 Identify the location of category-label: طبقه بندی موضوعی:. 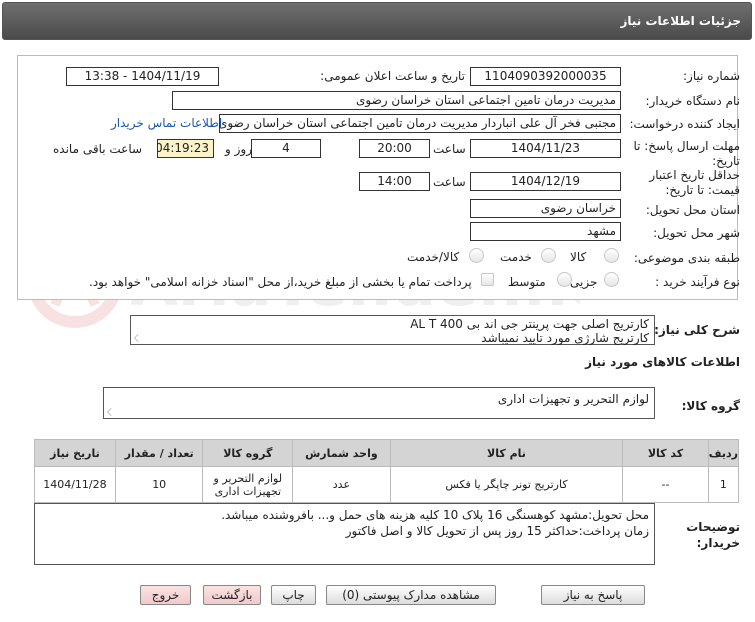
(686, 258).